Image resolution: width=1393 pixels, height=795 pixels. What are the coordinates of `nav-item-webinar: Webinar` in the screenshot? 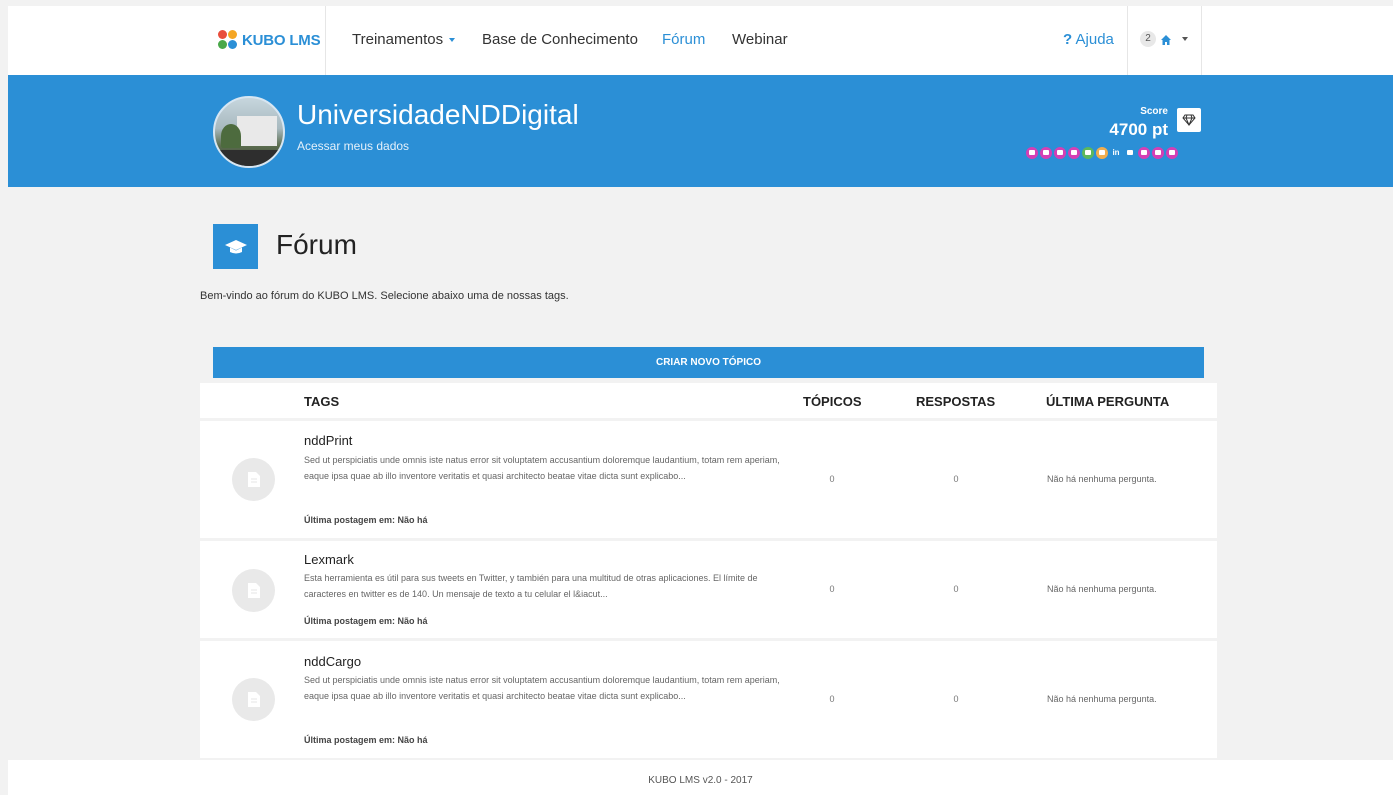 It's located at (760, 39).